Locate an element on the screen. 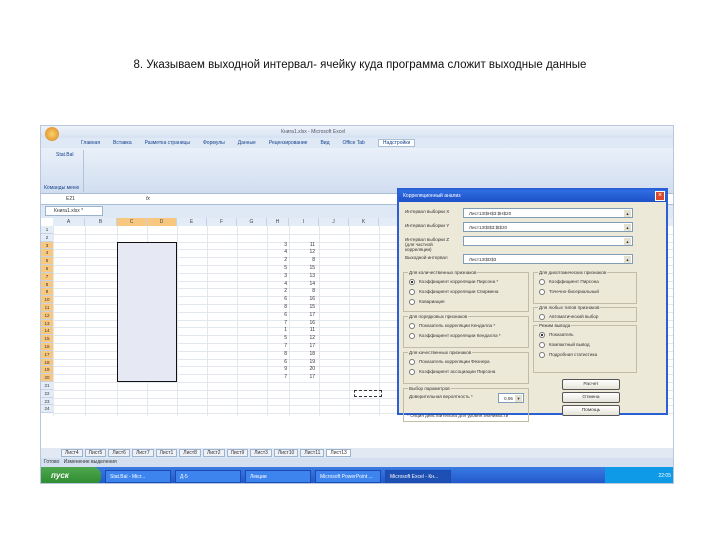 Image resolution: width=720 pixels, height=540 pixels. radio-option: Показатель корреляции Фехнера is located at coordinates (449, 362).